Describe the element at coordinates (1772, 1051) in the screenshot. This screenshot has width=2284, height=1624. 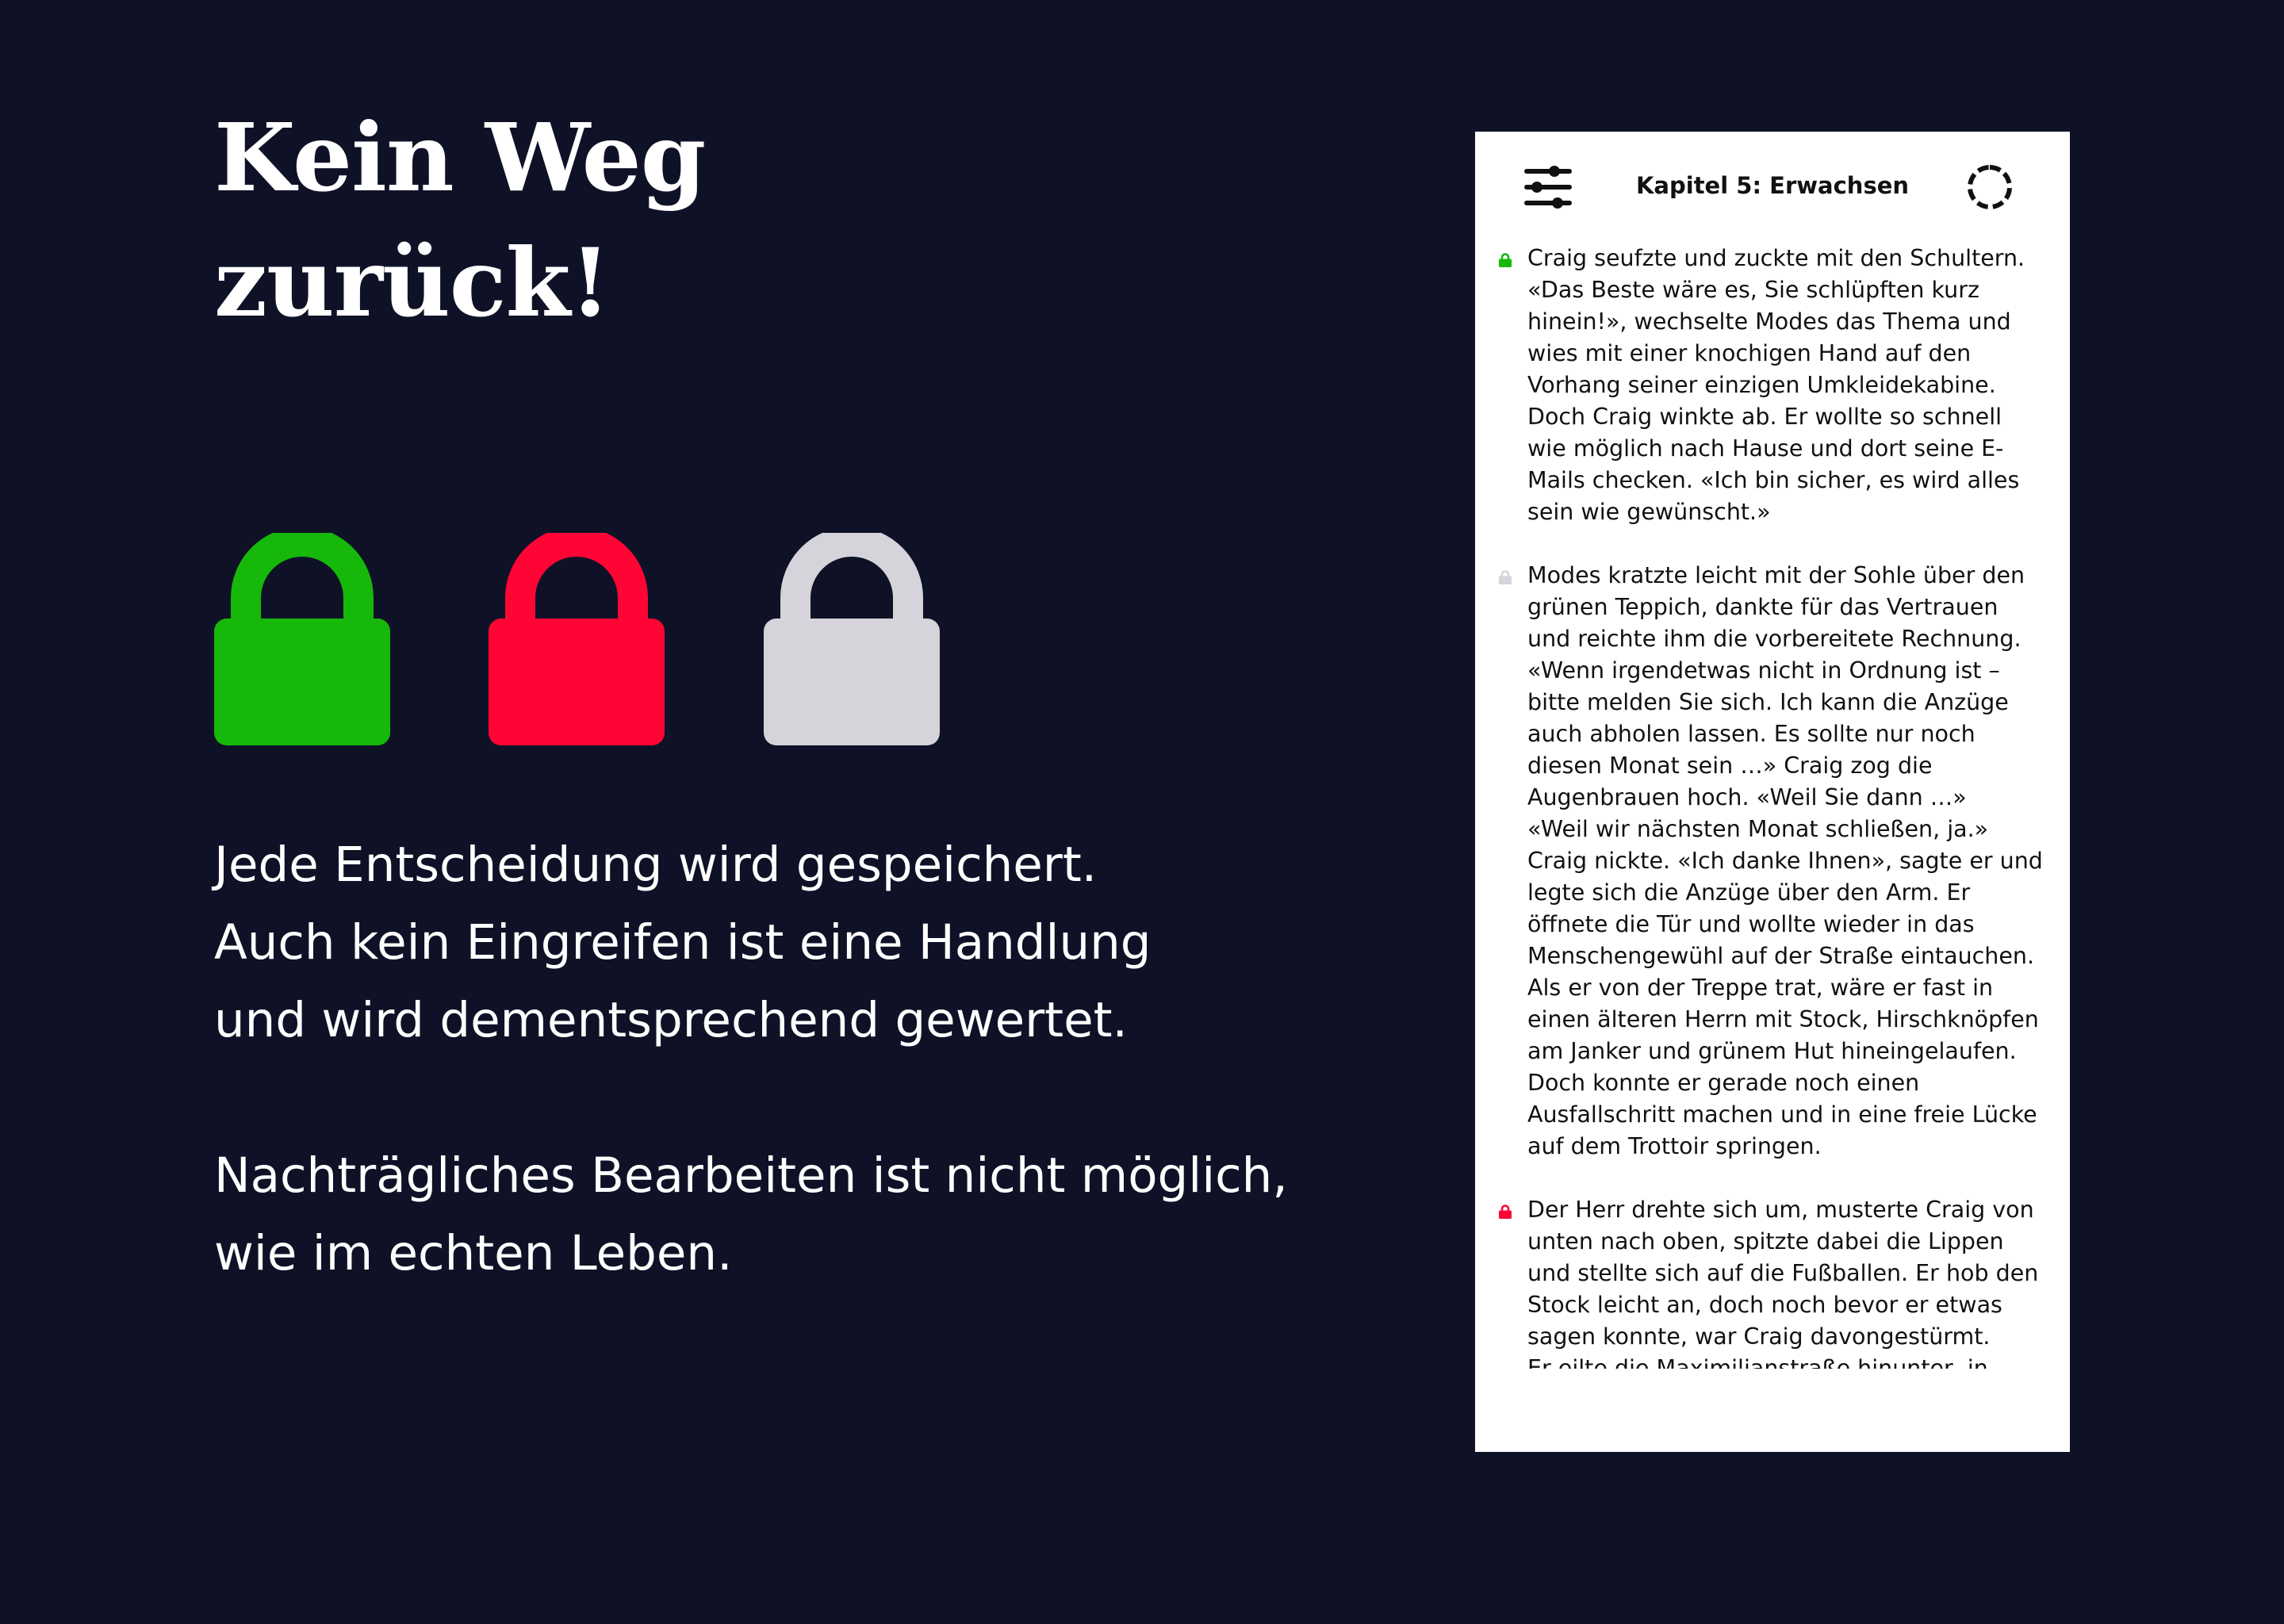
I see `story-line: am Janker und grünem Hut hineingelaufen.` at that location.